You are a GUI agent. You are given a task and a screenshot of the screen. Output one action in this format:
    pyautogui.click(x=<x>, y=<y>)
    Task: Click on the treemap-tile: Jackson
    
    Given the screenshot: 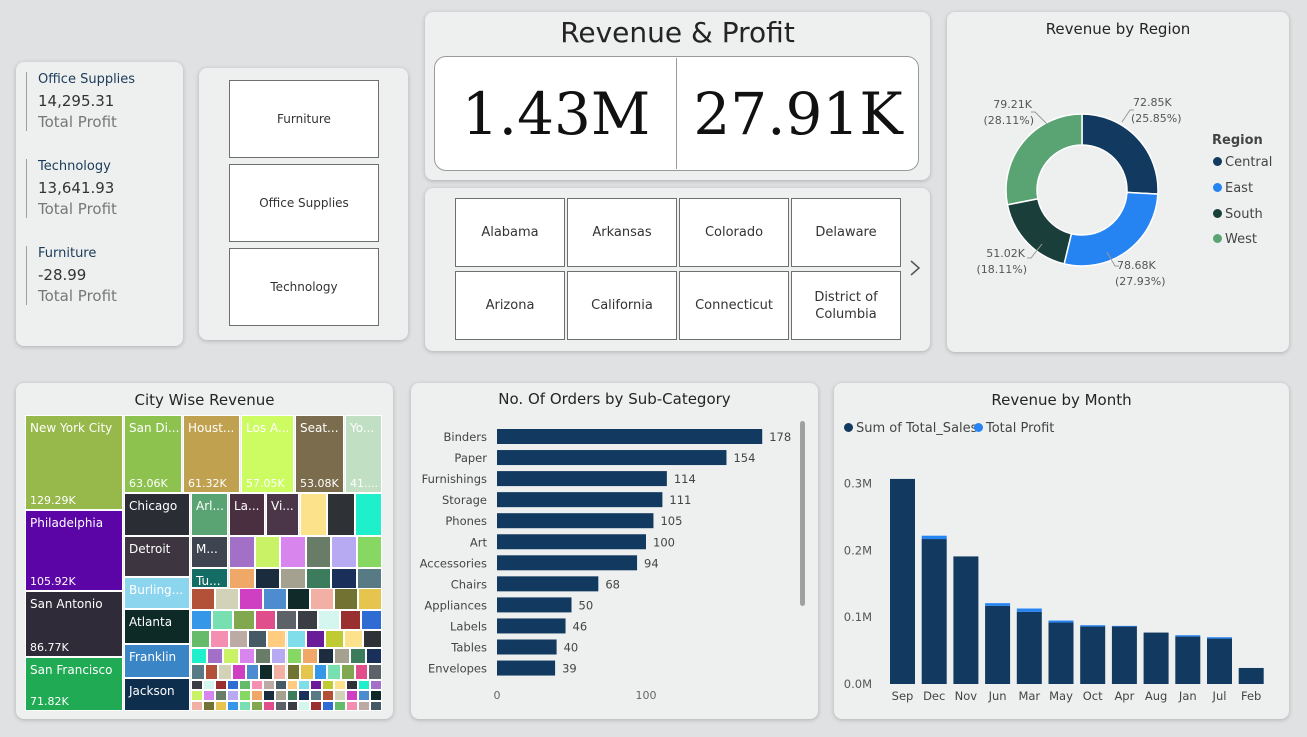 What is the action you would take?
    pyautogui.click(x=157, y=694)
    